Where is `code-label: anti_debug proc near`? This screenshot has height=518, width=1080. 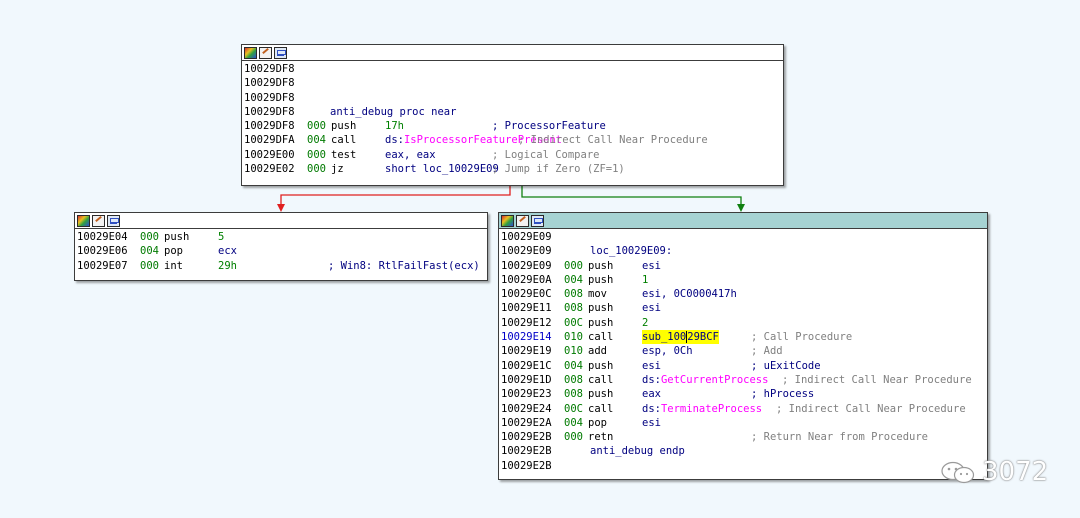
code-label: anti_debug proc near is located at coordinates (393, 111).